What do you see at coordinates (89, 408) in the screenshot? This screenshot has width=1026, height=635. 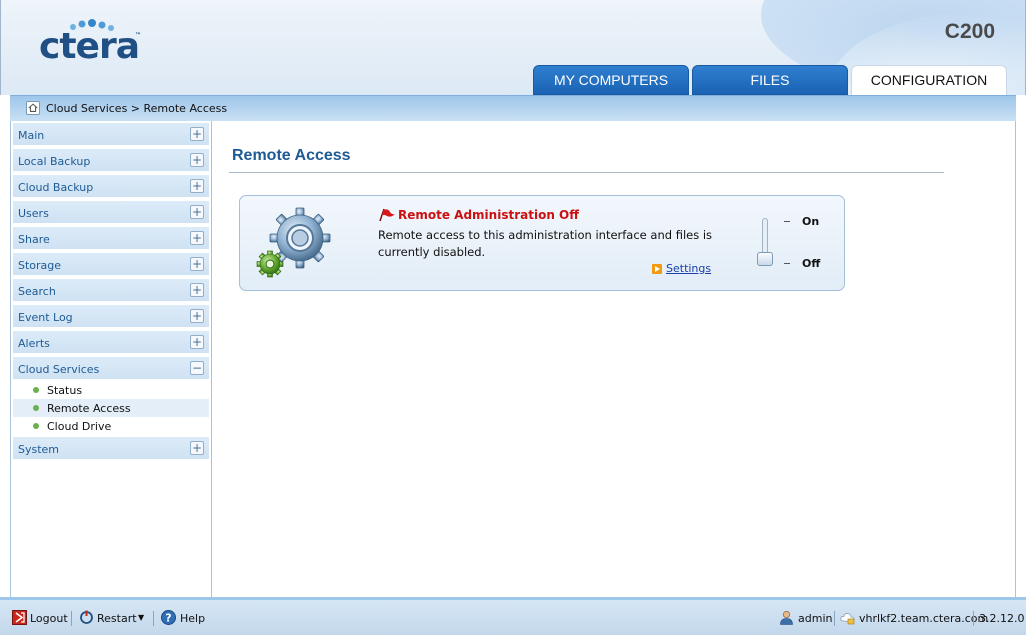 I see `sidebar-subitem-label: Remote Access` at bounding box center [89, 408].